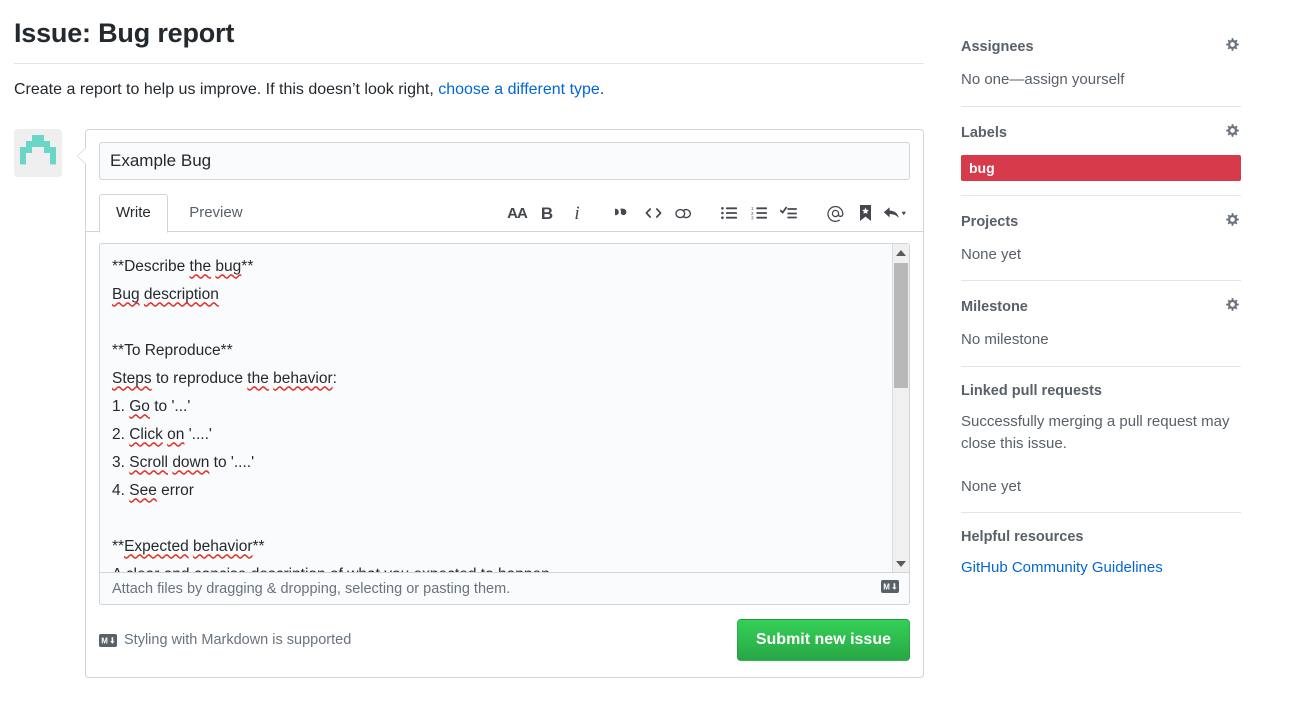 The width and height of the screenshot is (1305, 710). I want to click on submit-new-issue-button: Submit new issue, so click(823, 640).